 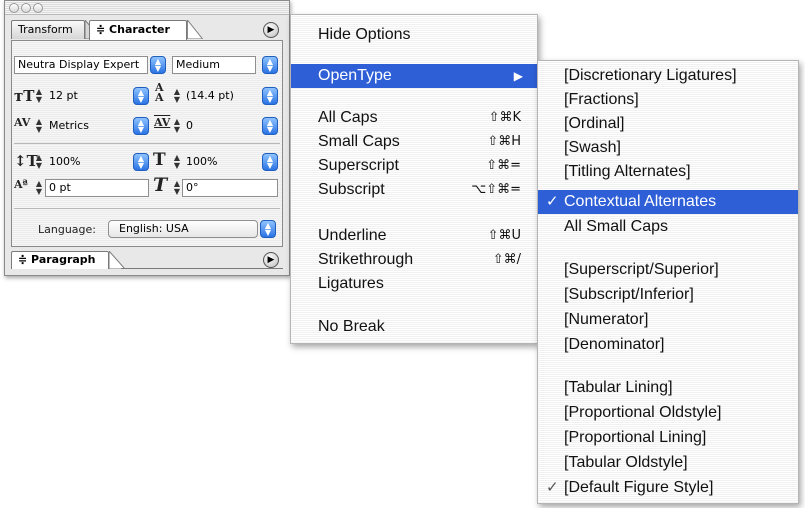 What do you see at coordinates (668, 413) in the screenshot?
I see `submenu-item-proportional-oldstyle: [Proportional Oldstyle]` at bounding box center [668, 413].